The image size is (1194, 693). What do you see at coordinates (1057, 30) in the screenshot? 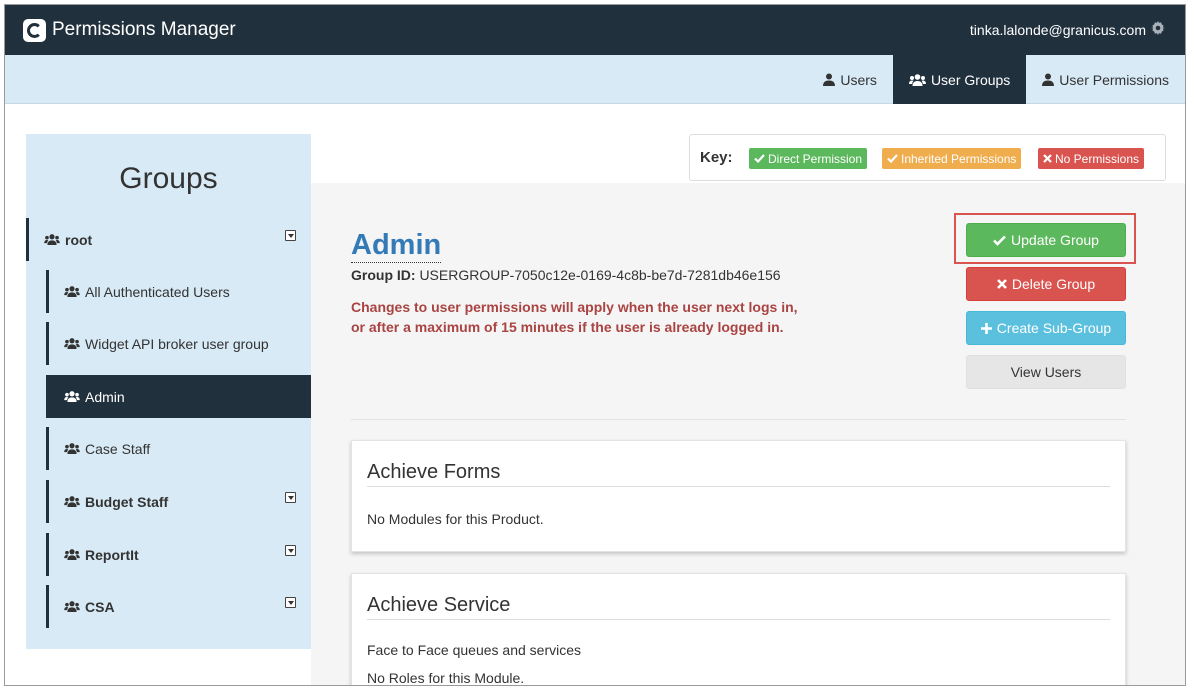
I see `user-email: tinka.lalonde@granicus.com` at bounding box center [1057, 30].